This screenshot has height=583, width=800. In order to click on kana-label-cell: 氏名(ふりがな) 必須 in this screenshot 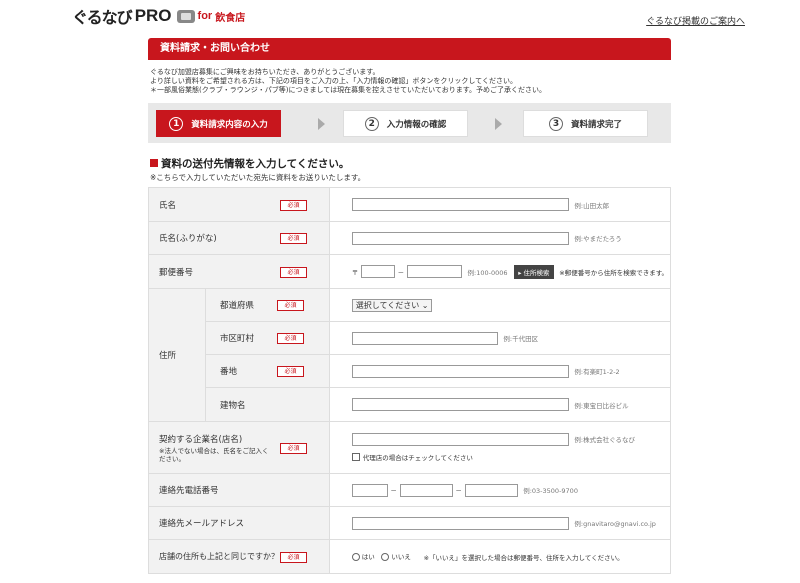, I will do `click(239, 238)`.